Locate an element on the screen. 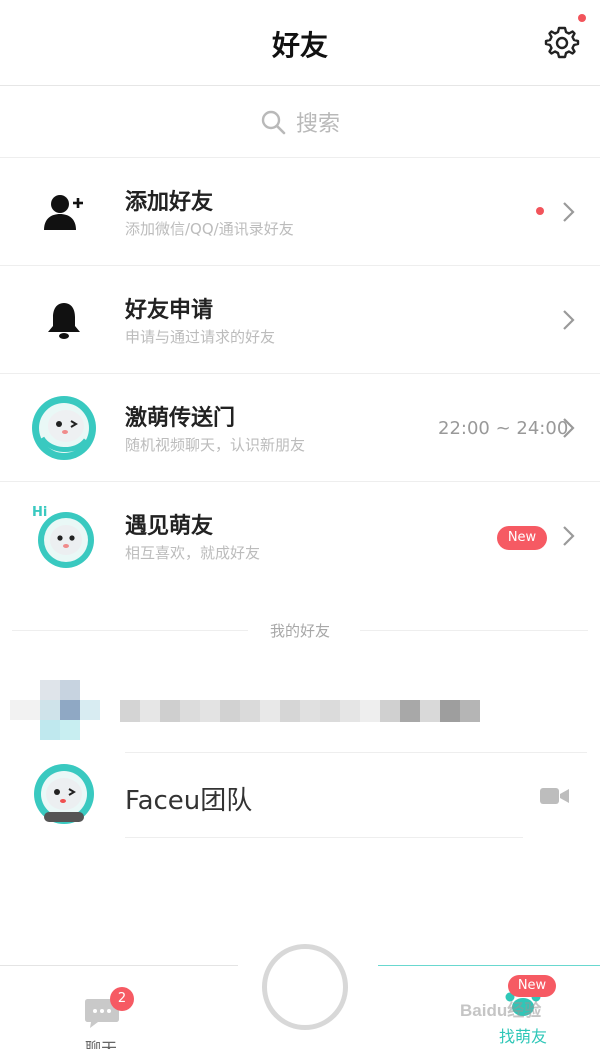 The image size is (600, 1049). bell-icon is located at coordinates (64, 320).